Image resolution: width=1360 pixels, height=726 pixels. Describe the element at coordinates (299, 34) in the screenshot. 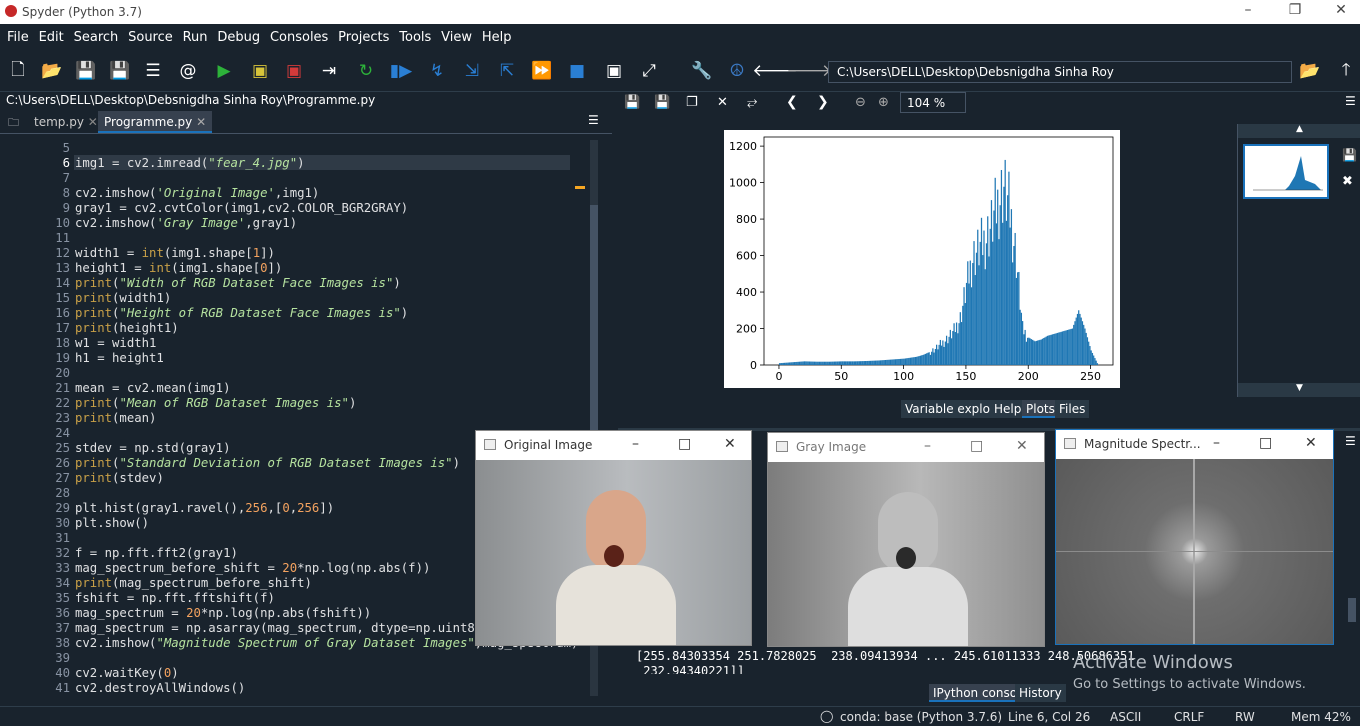

I see `menu-consoles: Consoles` at that location.